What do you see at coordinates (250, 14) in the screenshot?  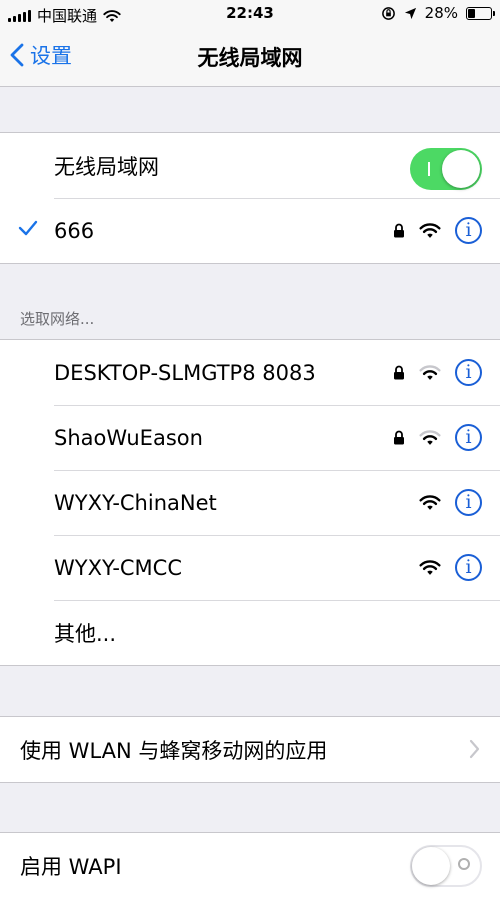 I see `status-bar: 中国联通 22:43 28%` at bounding box center [250, 14].